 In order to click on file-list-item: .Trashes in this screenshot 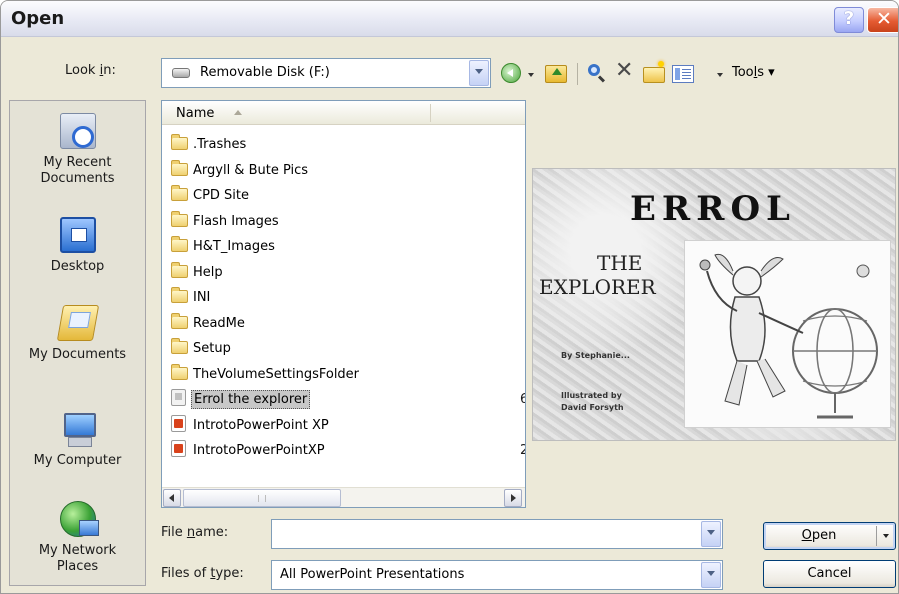, I will do `click(343, 146)`.